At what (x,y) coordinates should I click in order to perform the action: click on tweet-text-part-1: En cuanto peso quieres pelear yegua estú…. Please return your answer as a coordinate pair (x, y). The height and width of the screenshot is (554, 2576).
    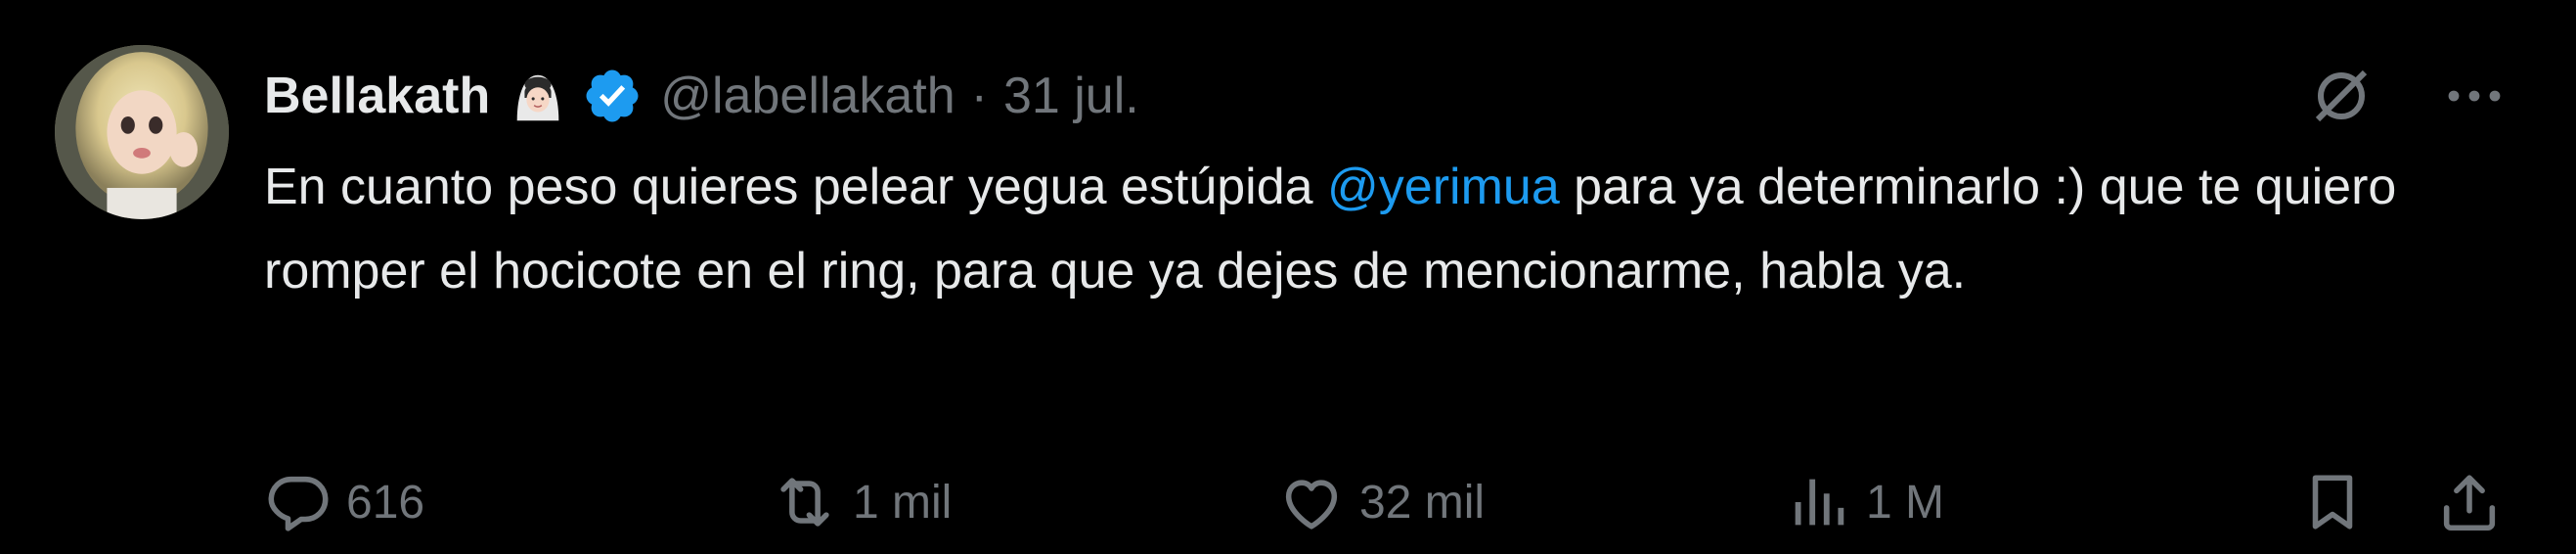
    Looking at the image, I should click on (796, 187).